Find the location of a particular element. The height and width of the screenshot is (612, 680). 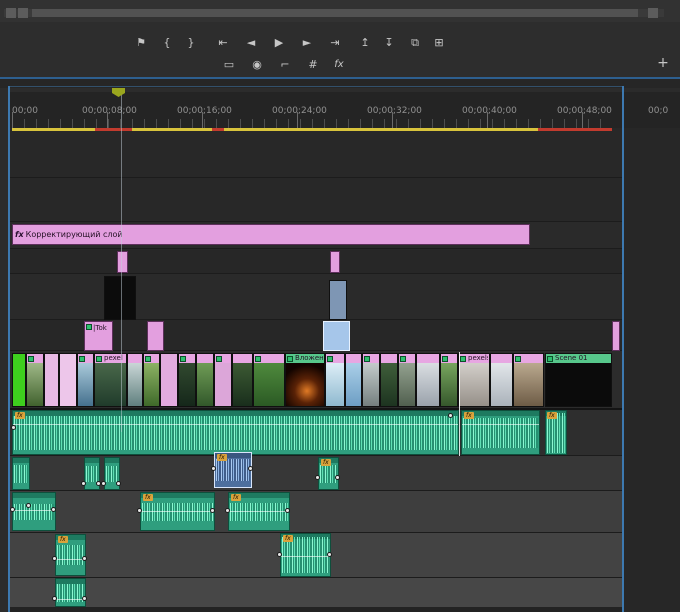

video-clip-blue is located at coordinates (338, 300).